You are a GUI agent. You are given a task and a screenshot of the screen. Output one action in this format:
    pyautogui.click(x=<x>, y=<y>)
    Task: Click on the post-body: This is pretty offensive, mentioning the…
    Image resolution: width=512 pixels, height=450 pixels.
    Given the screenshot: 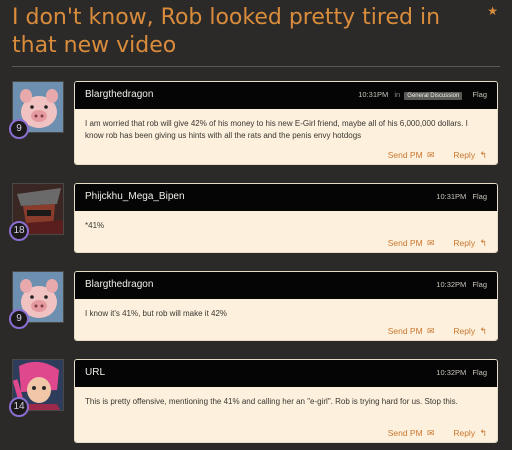 What is the action you would take?
    pyautogui.click(x=286, y=414)
    